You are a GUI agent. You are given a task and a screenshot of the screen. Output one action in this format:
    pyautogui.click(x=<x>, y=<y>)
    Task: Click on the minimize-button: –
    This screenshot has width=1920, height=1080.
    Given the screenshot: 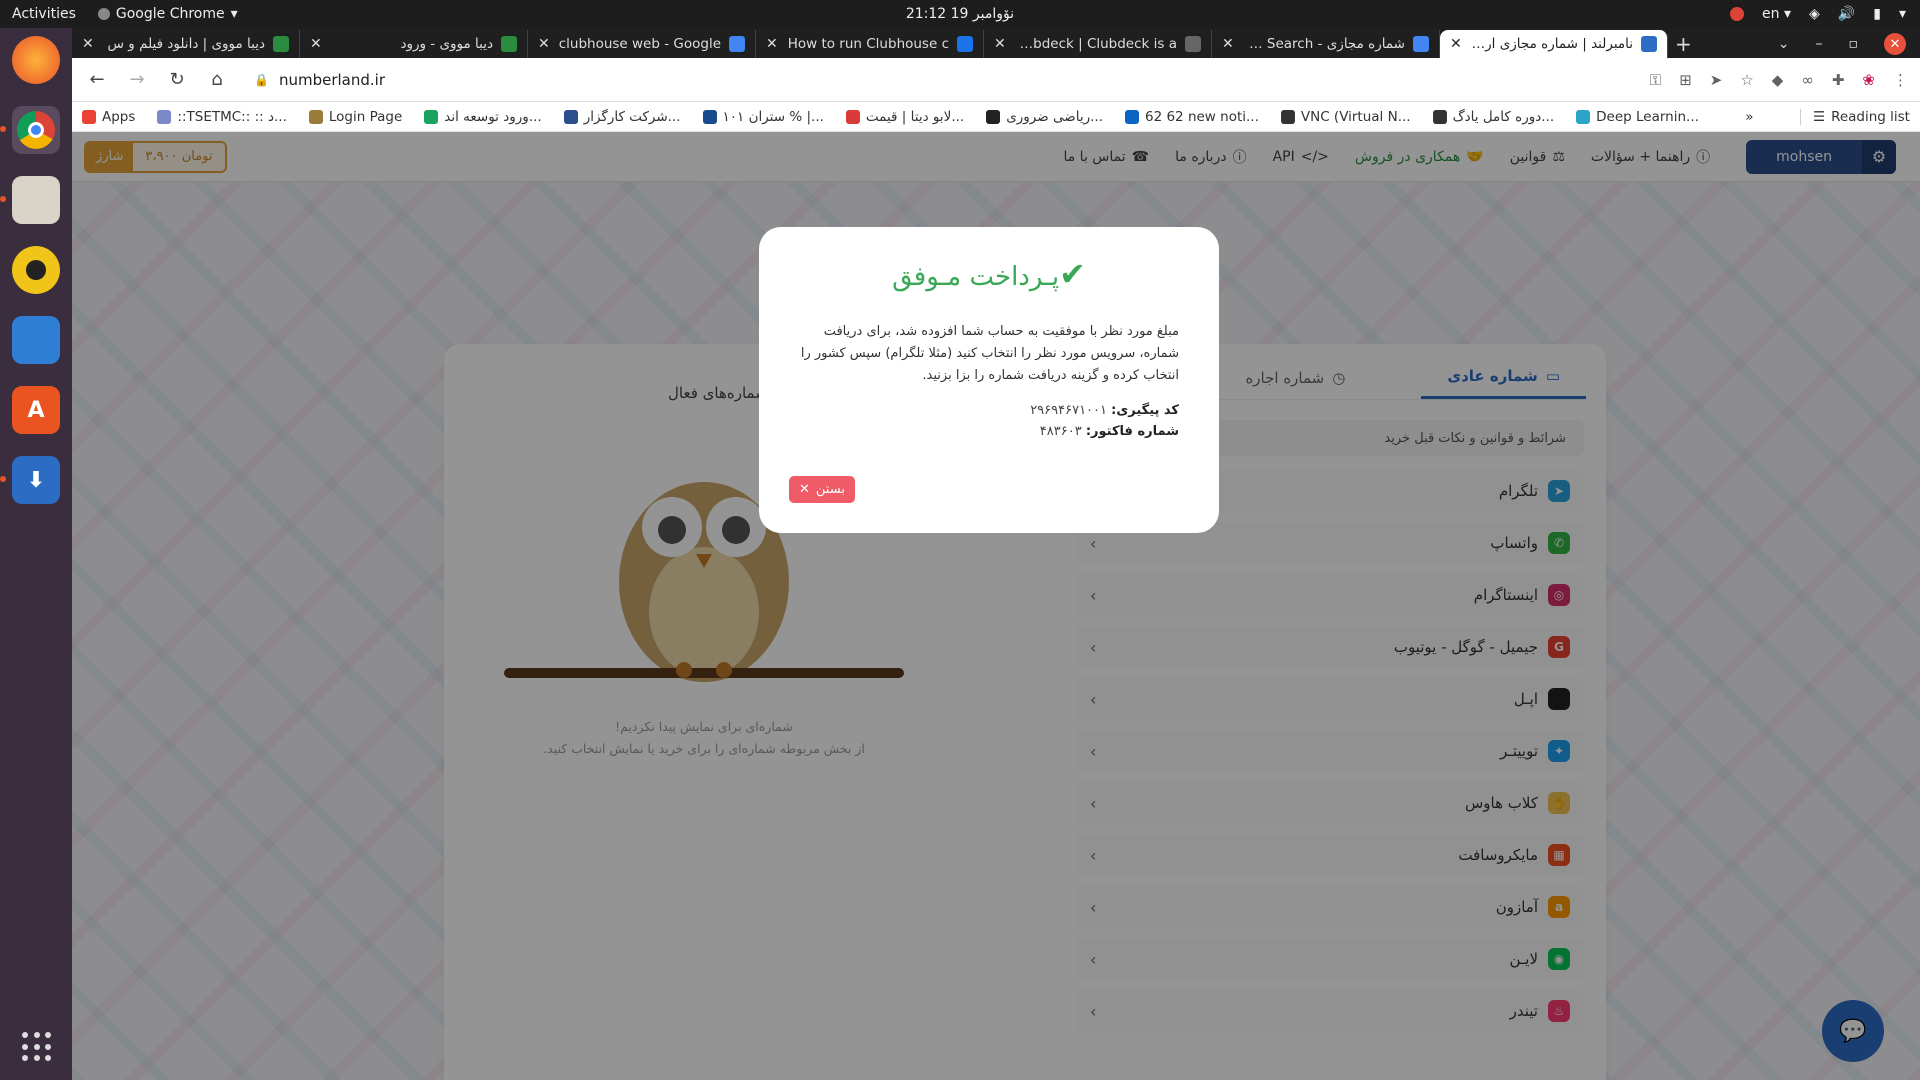 What is the action you would take?
    pyautogui.click(x=1819, y=44)
    